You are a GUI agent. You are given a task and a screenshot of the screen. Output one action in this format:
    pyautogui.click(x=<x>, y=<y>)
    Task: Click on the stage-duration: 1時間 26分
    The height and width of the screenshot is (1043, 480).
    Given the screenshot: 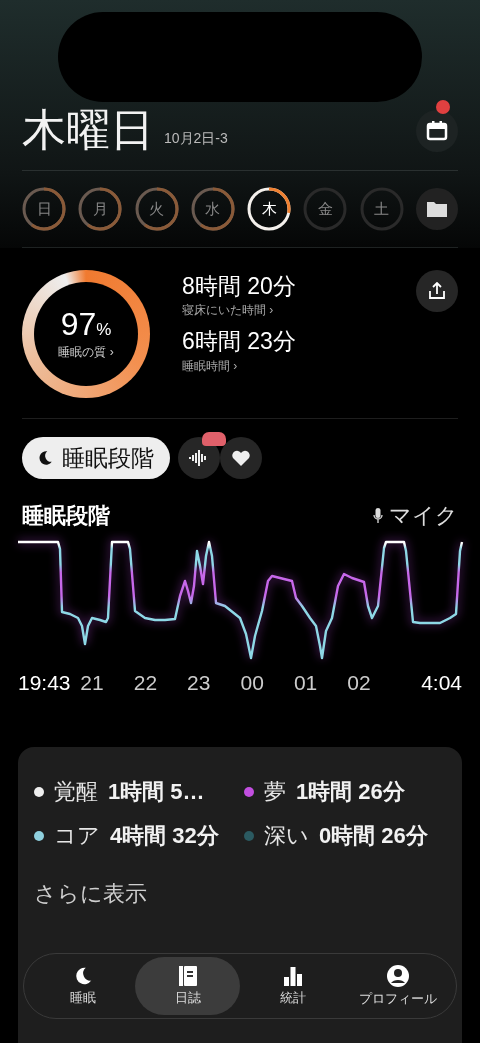 What is the action you would take?
    pyautogui.click(x=350, y=792)
    